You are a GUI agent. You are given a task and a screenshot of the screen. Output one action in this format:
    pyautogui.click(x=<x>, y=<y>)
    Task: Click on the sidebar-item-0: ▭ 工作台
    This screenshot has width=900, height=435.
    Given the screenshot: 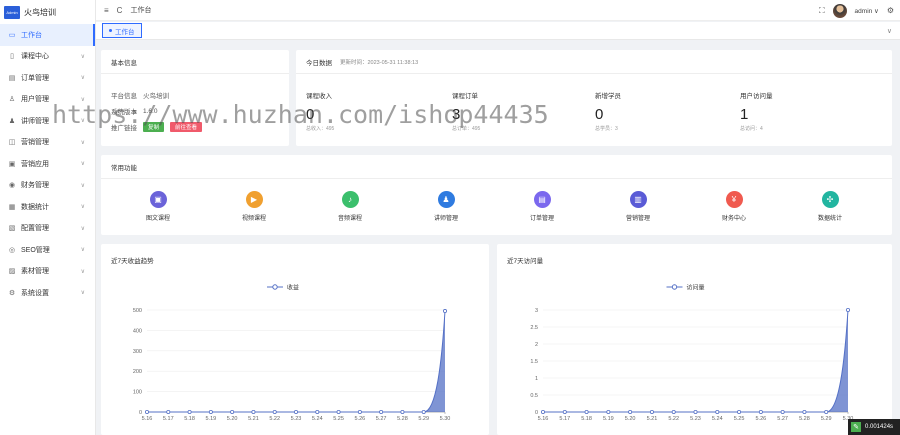 What is the action you would take?
    pyautogui.click(x=47, y=35)
    